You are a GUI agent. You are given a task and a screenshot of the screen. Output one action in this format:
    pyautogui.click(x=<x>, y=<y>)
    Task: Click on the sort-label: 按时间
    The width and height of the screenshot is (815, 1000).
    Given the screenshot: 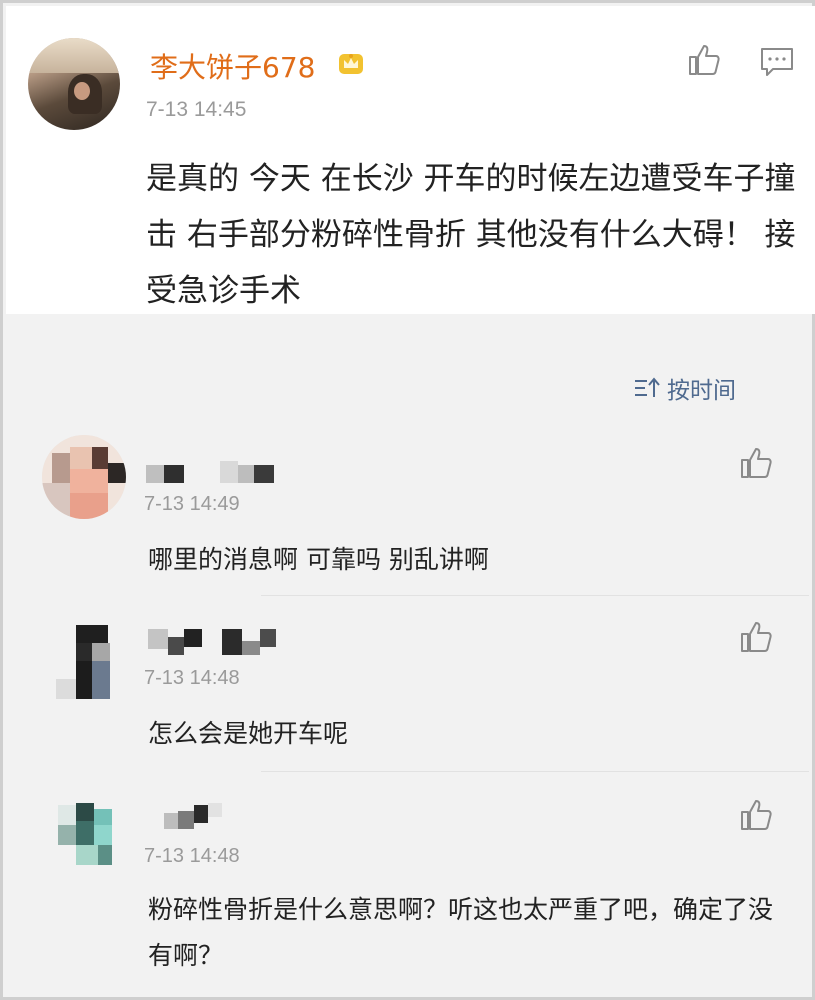 What is the action you would take?
    pyautogui.click(x=701, y=391)
    